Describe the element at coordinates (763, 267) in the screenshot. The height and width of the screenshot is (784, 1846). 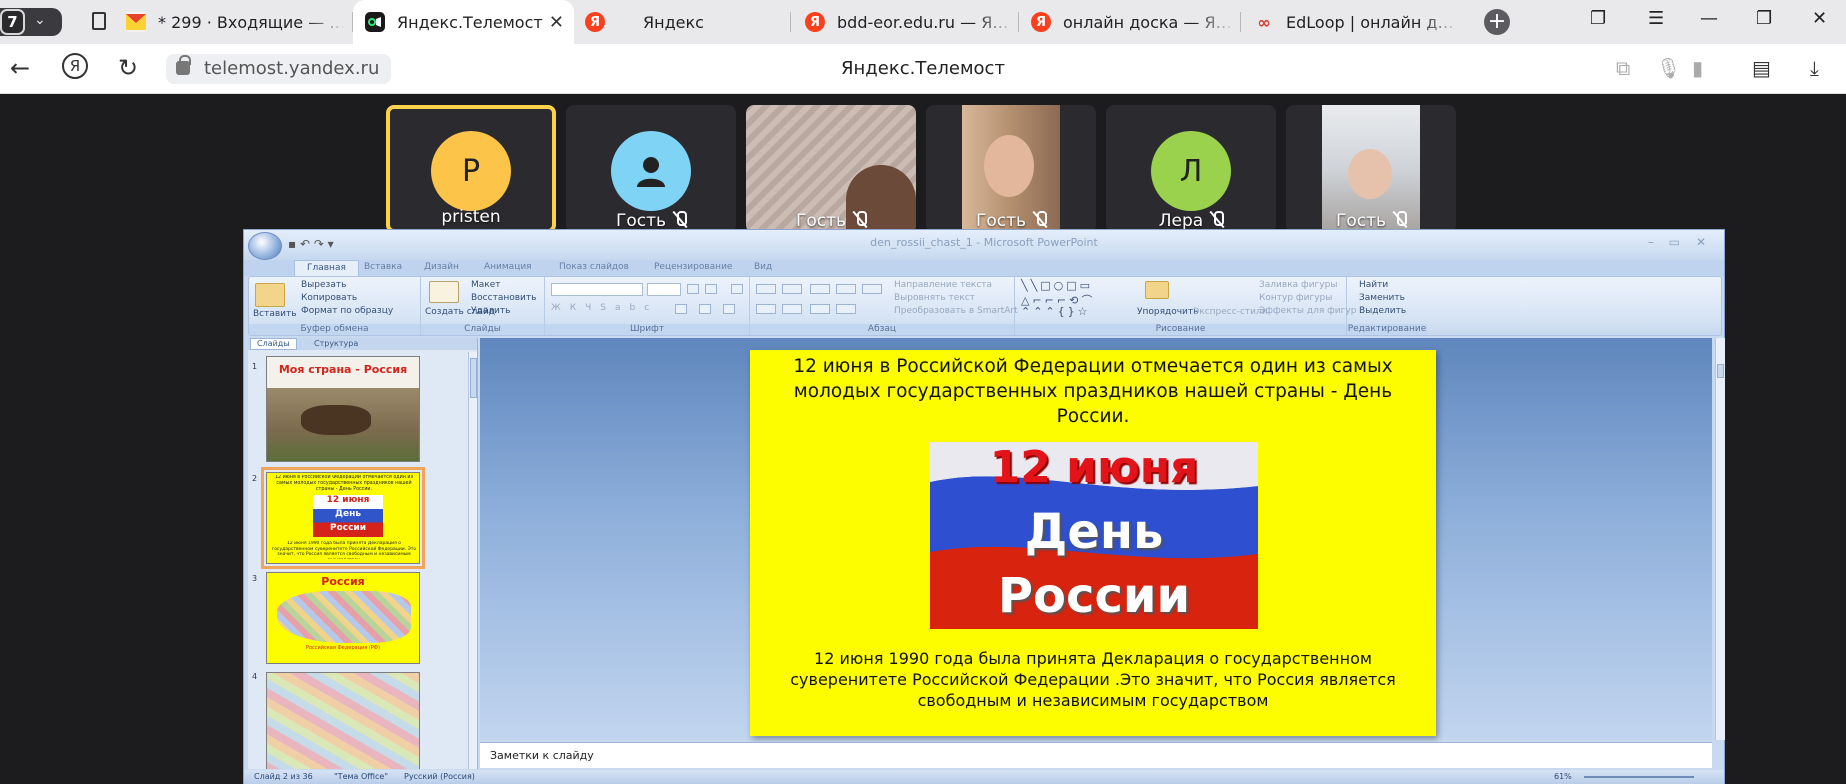
I see `ribbon-tab-view: Вид` at that location.